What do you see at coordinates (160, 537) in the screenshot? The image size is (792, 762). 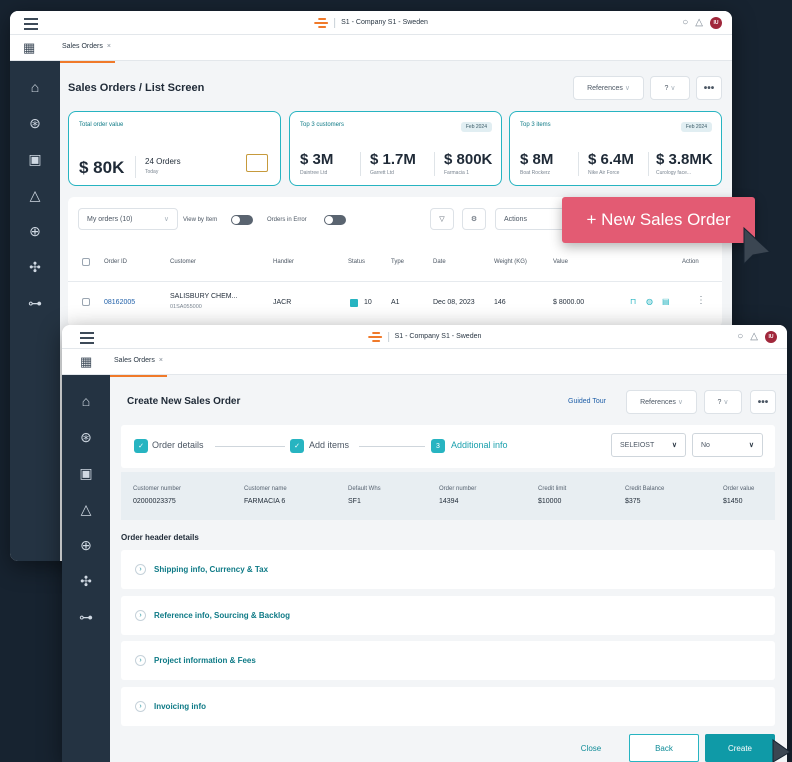 I see `section-title: Order header details` at bounding box center [160, 537].